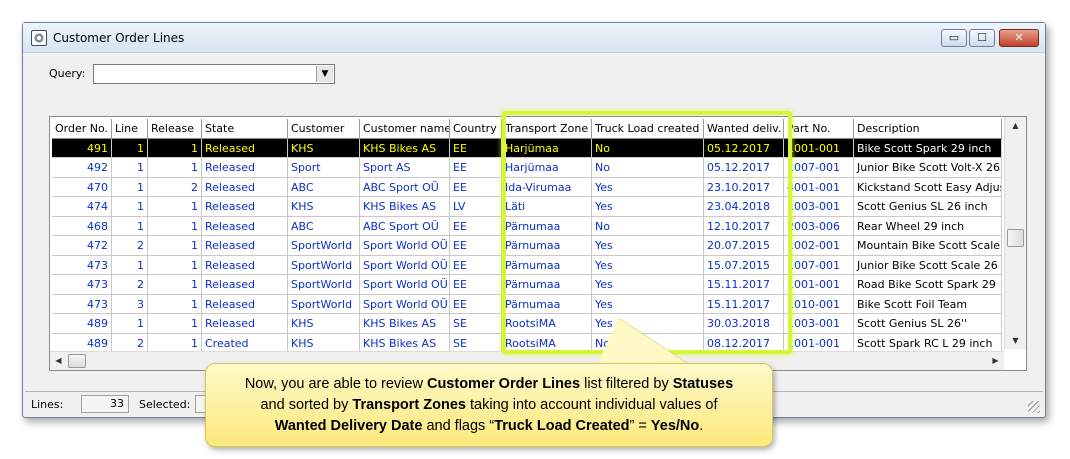  I want to click on column-header-customer-name: Customer name, so click(405, 129).